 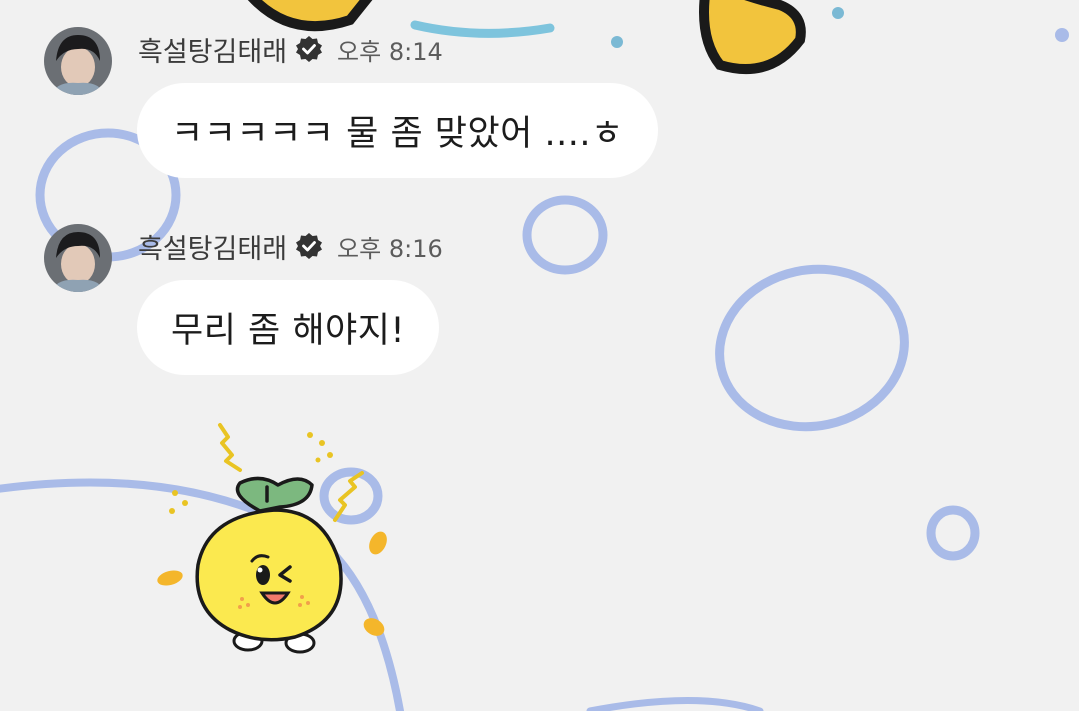 What do you see at coordinates (288, 331) in the screenshot?
I see `message-text: 무리 좀 해야지!` at bounding box center [288, 331].